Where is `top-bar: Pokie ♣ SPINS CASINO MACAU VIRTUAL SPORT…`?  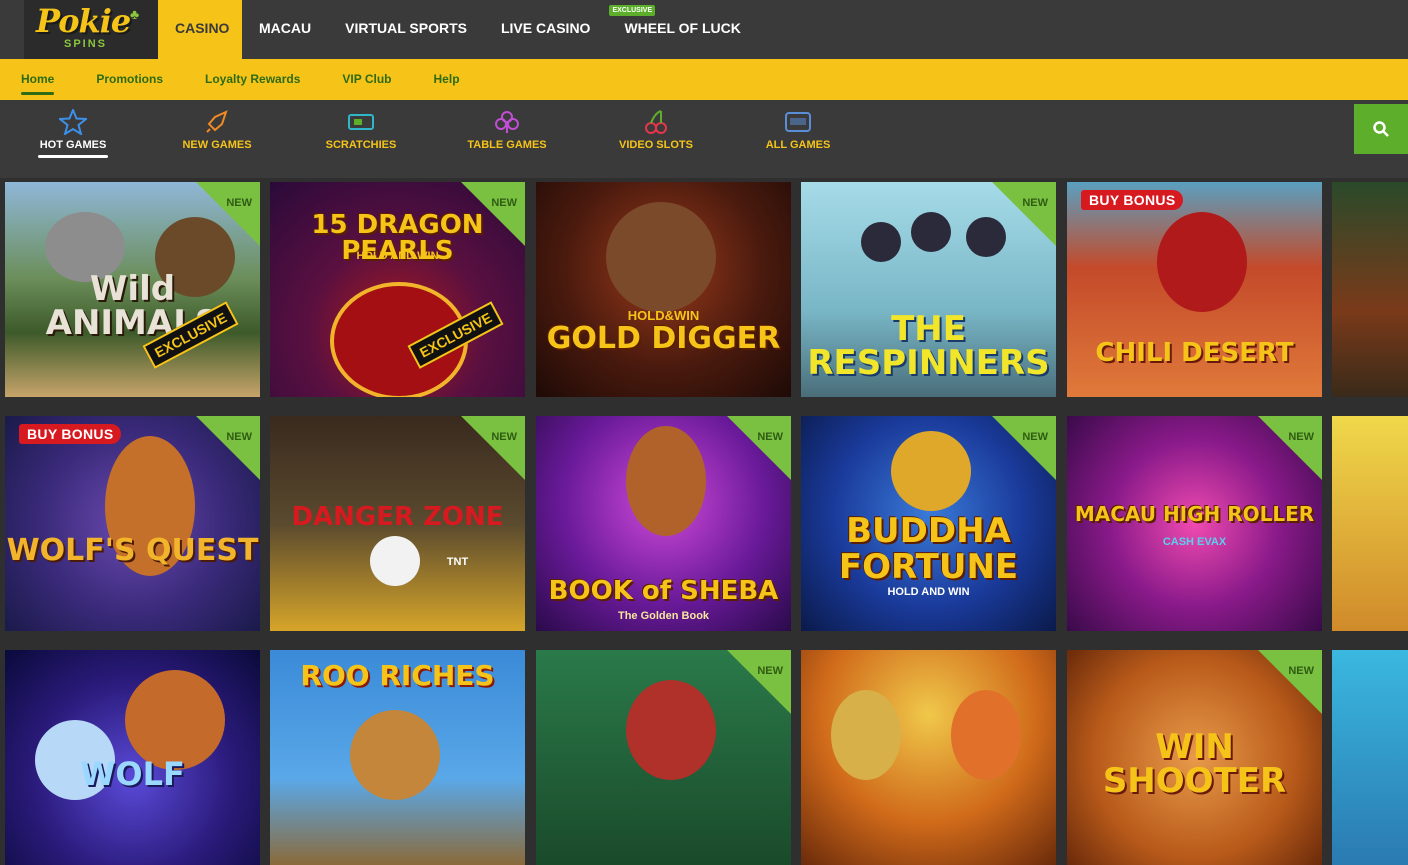
top-bar: Pokie ♣ SPINS CASINO MACAU VIRTUAL SPORT… is located at coordinates (704, 29).